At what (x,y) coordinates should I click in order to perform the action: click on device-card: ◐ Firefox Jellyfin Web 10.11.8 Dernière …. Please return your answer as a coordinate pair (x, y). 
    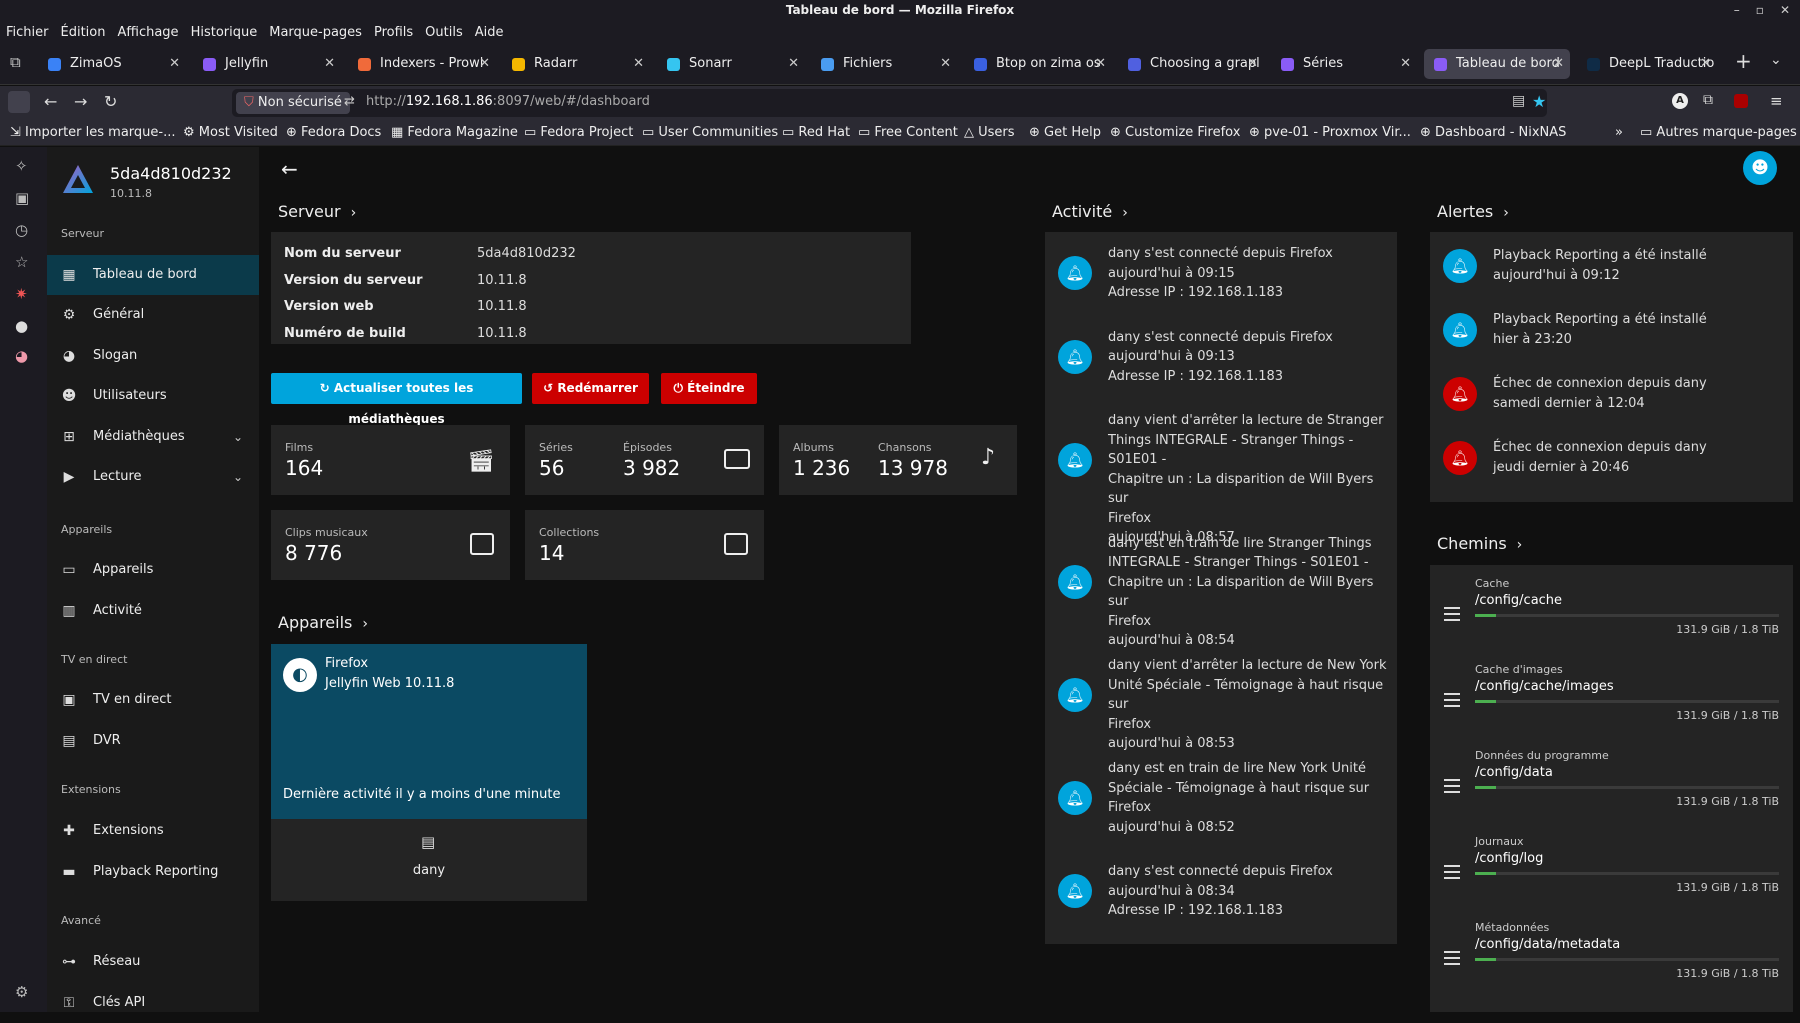
    Looking at the image, I should click on (429, 731).